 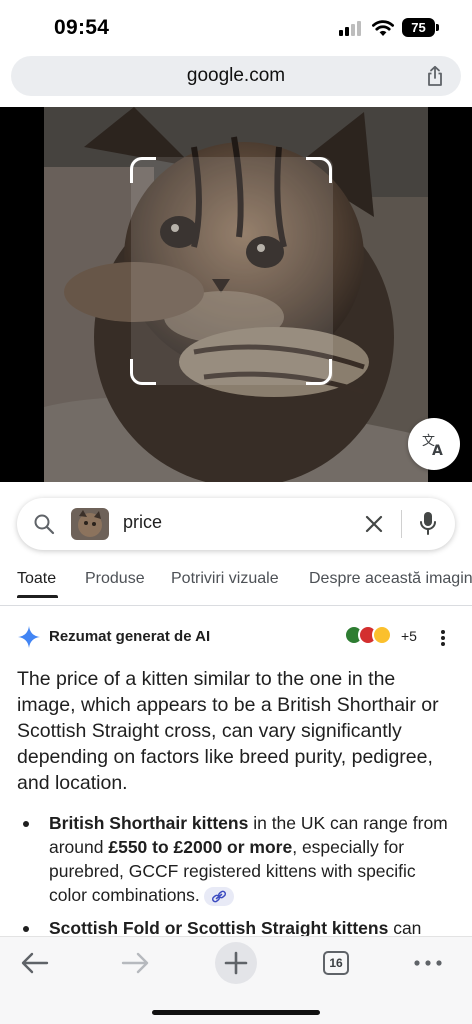 I want to click on source-favicons, so click(x=372, y=636).